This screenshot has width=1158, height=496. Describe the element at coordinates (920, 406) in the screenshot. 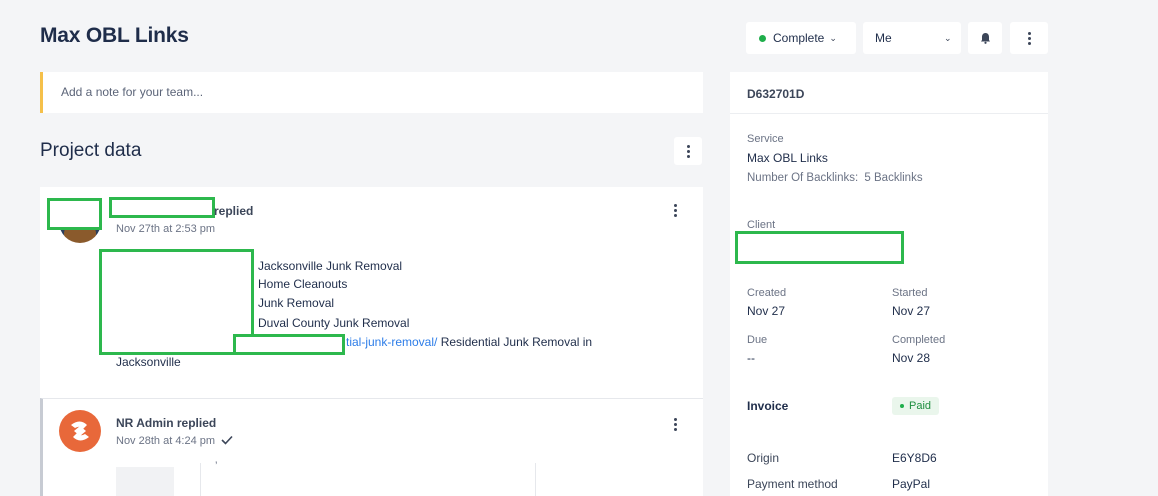

I see `invoice-status: Paid` at that location.